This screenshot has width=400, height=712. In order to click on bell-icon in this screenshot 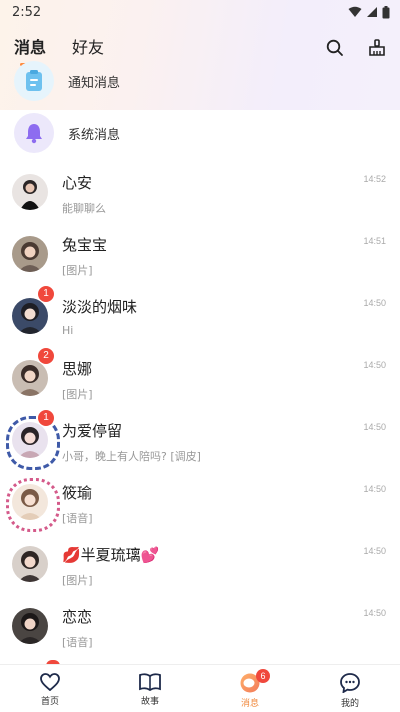, I will do `click(34, 134)`.